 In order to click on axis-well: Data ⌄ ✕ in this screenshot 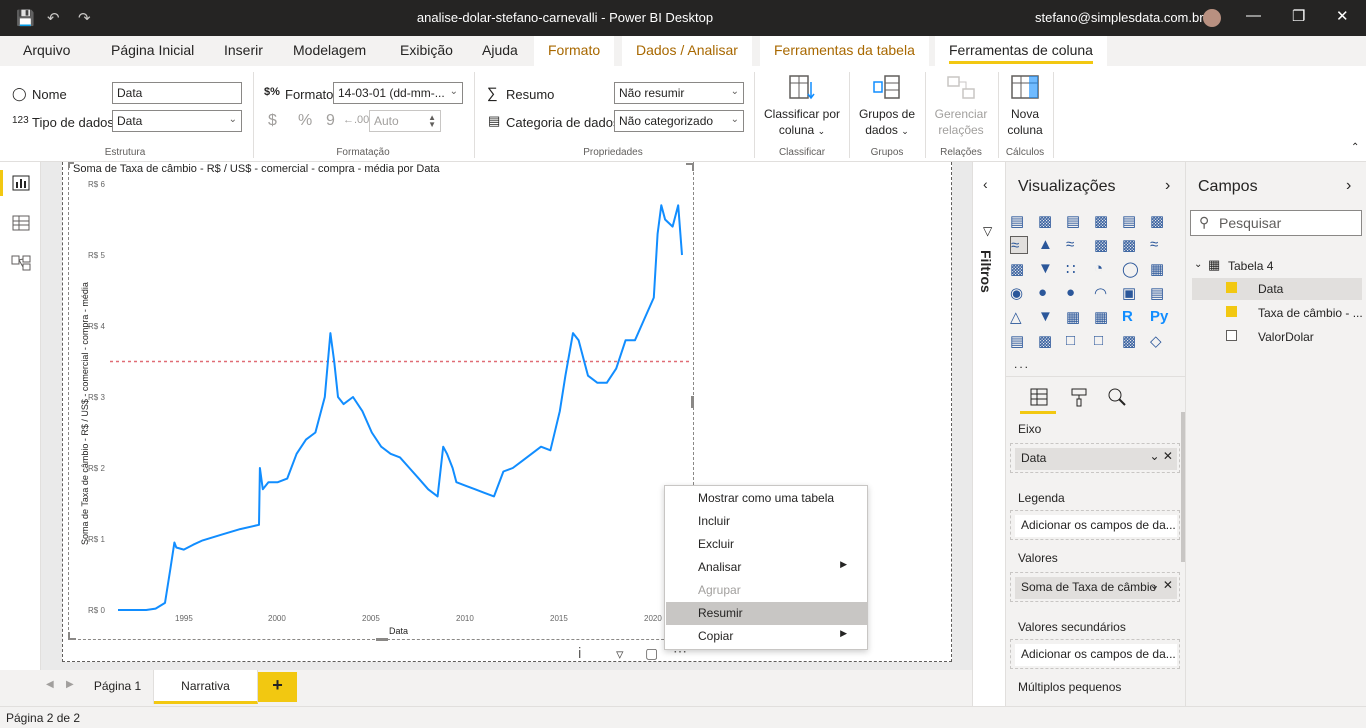, I will do `click(1095, 458)`.